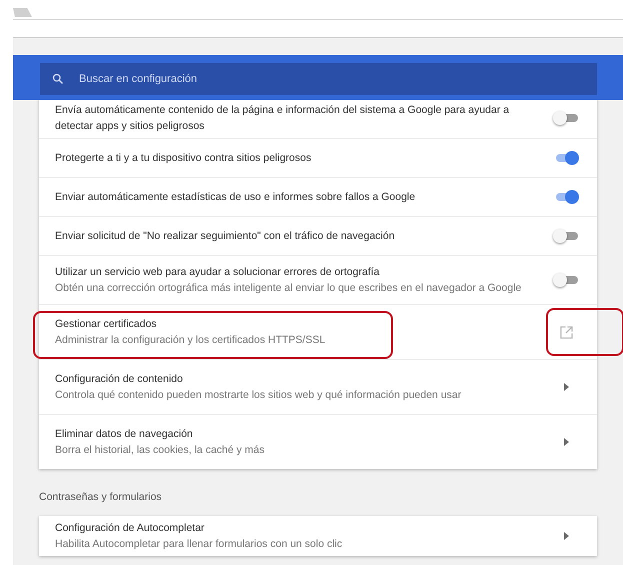  I want to click on search-field: Buscar en configuración, so click(318, 79).